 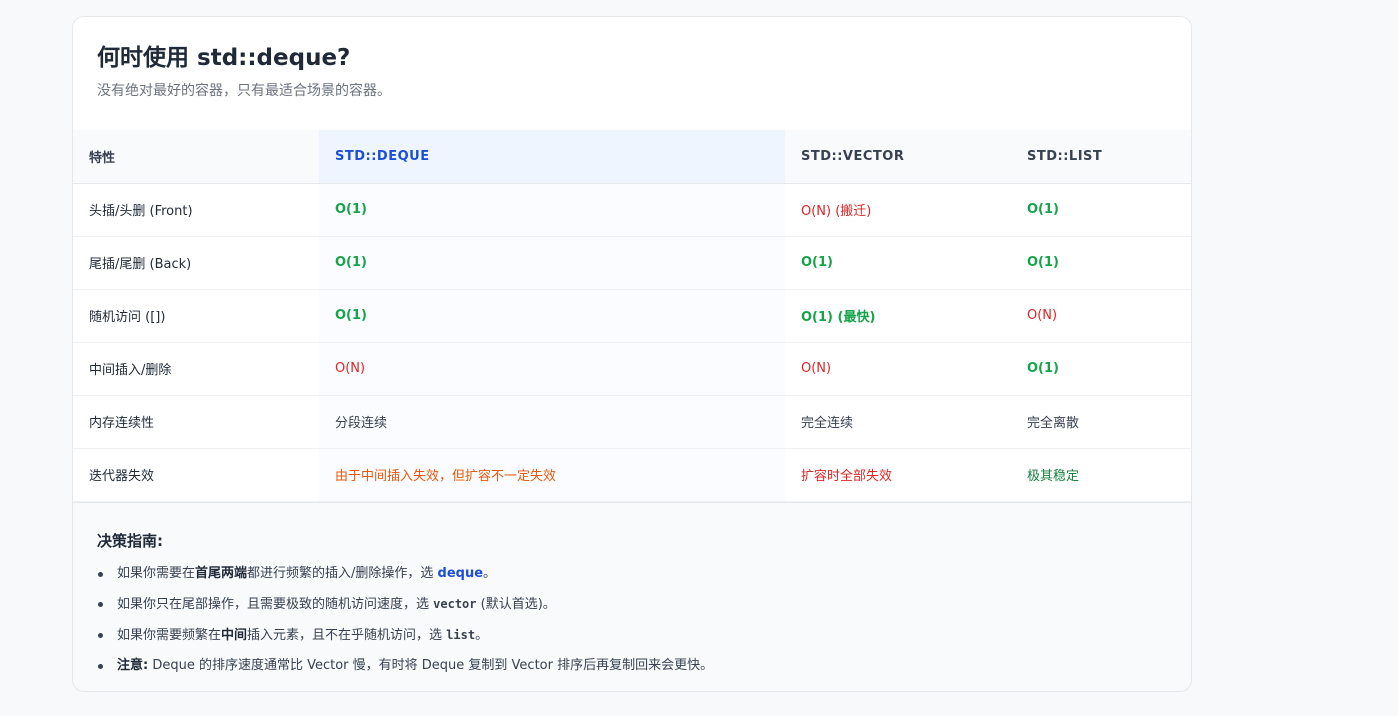 I want to click on guide-text: 都进行频繁的插入/删除操作，选, so click(x=342, y=573).